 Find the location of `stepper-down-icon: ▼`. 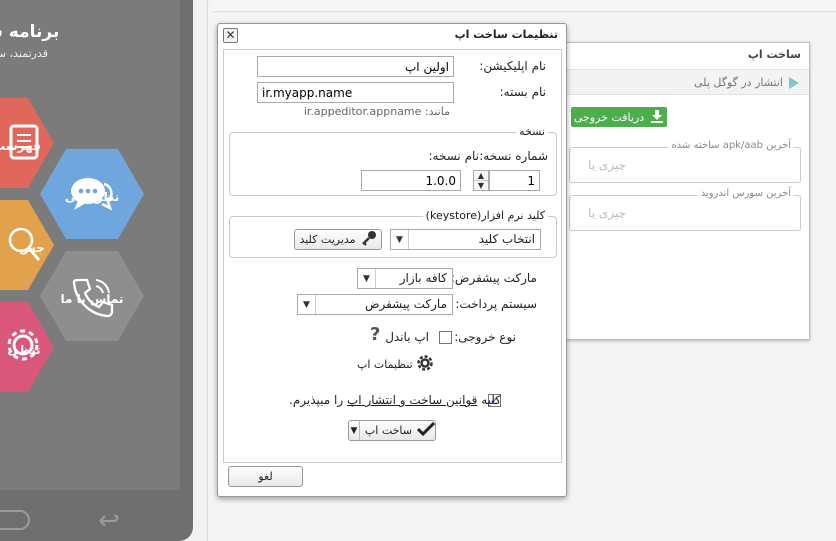

stepper-down-icon: ▼ is located at coordinates (481, 185).